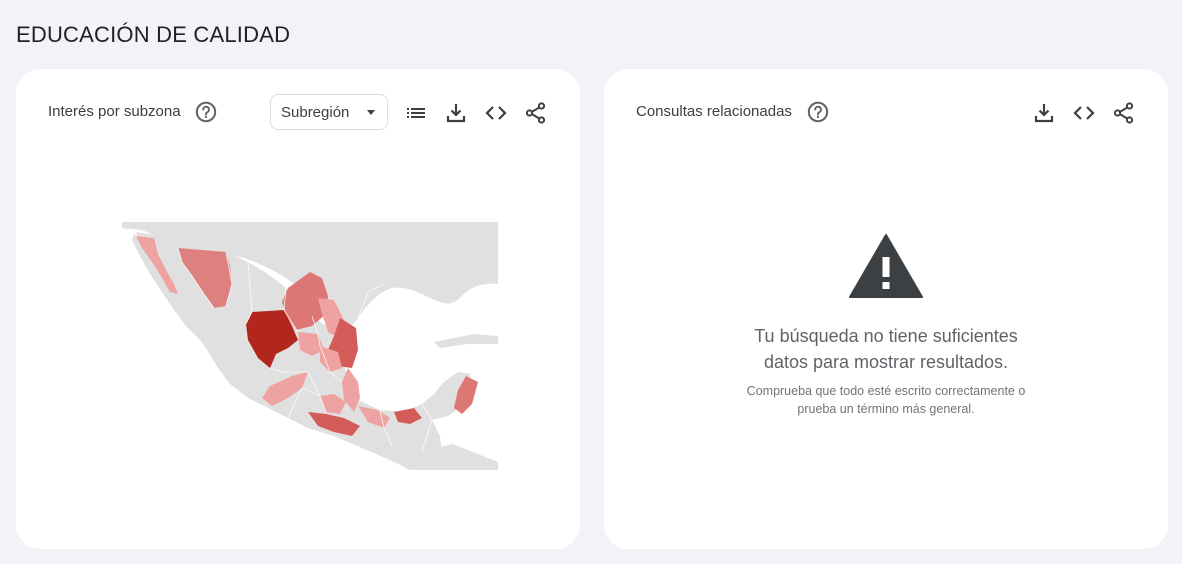 This screenshot has height=564, width=1182. Describe the element at coordinates (153, 34) in the screenshot. I see `page-title: EDUCACIÓN DE CALIDAD` at that location.